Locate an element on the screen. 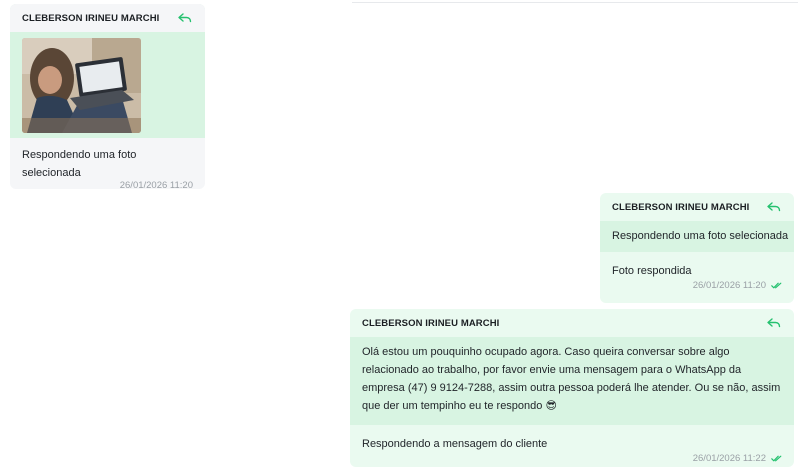  quoted-text: Respondendo uma foto selecionada is located at coordinates (700, 236).